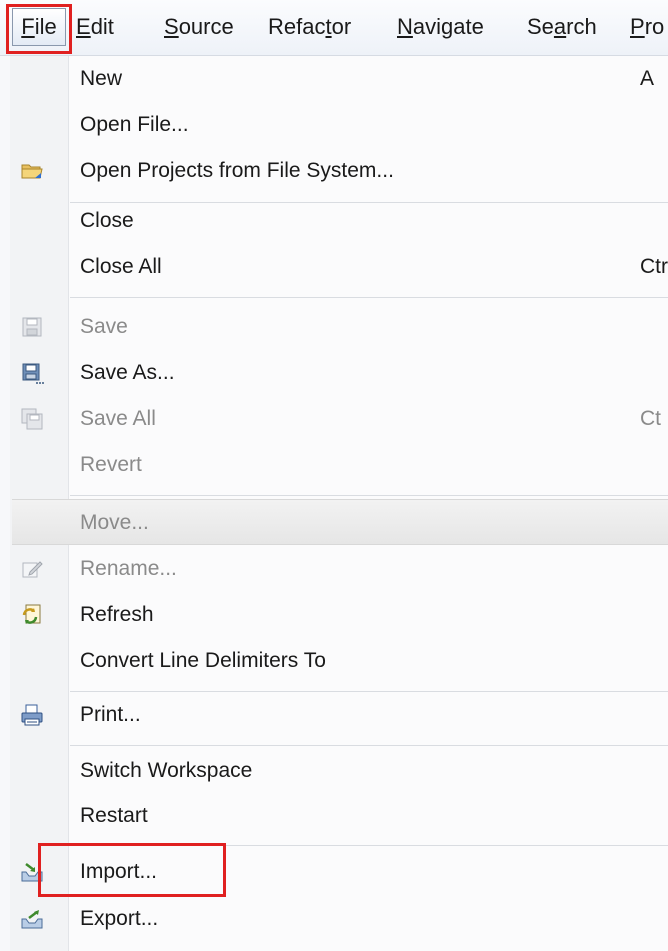  I want to click on menu-search: Search, so click(562, 27).